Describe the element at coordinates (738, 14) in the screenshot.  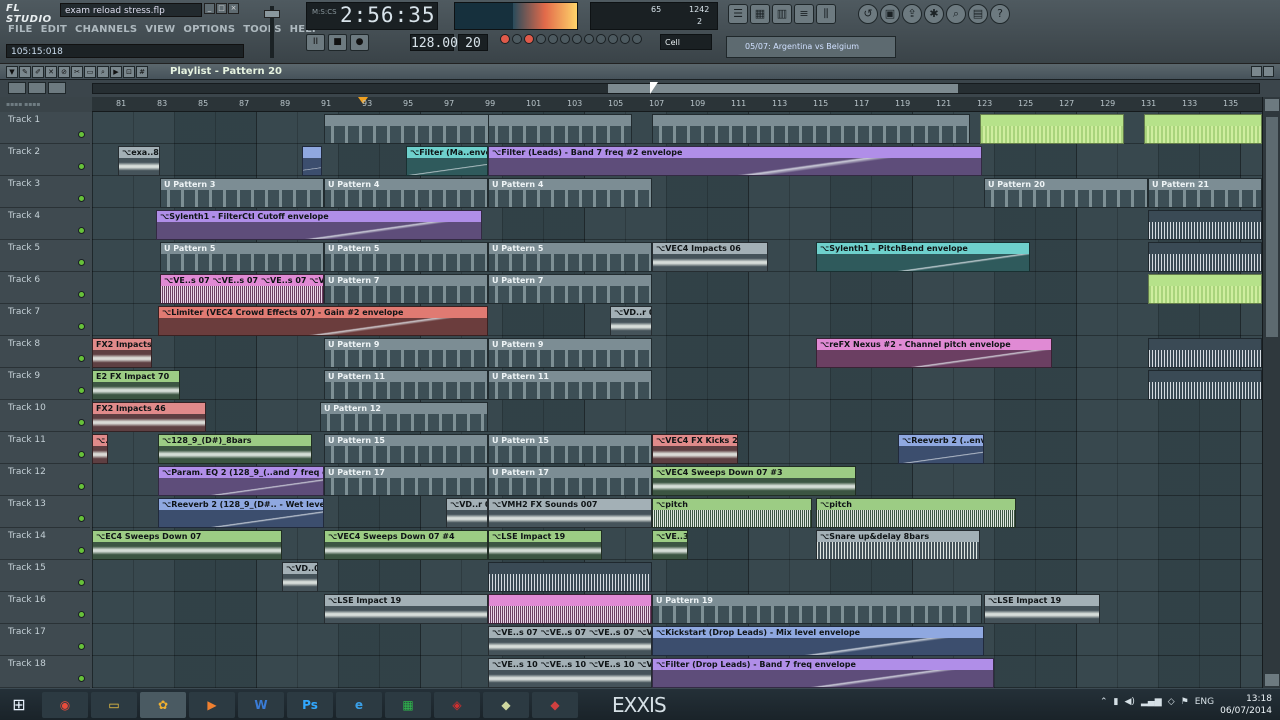
I see `playlist-icon: ☰` at that location.